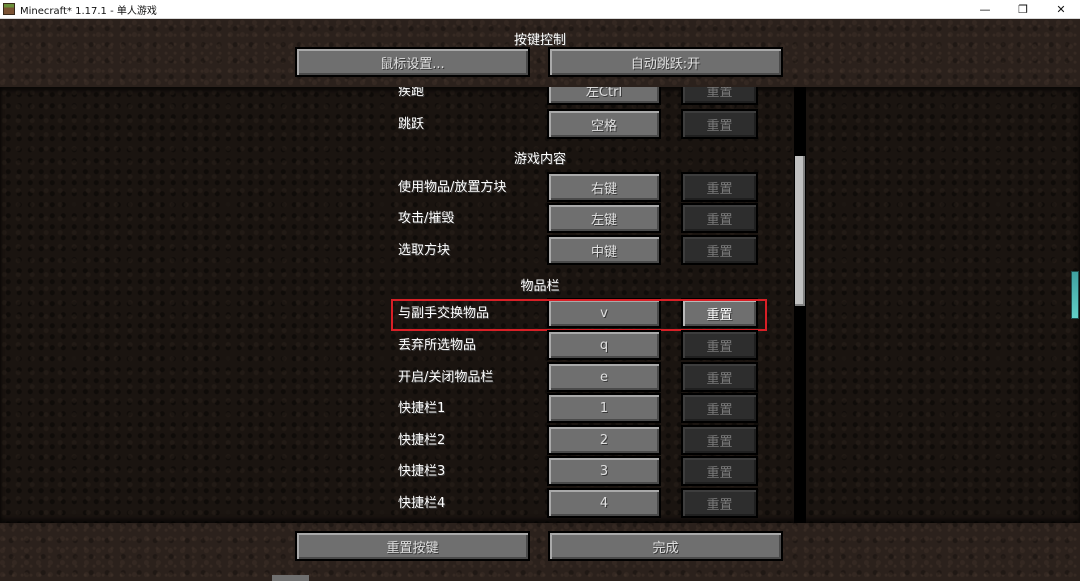 This screenshot has width=1080, height=581. What do you see at coordinates (539, 40) in the screenshot?
I see `screen-title: 按键控制` at bounding box center [539, 40].